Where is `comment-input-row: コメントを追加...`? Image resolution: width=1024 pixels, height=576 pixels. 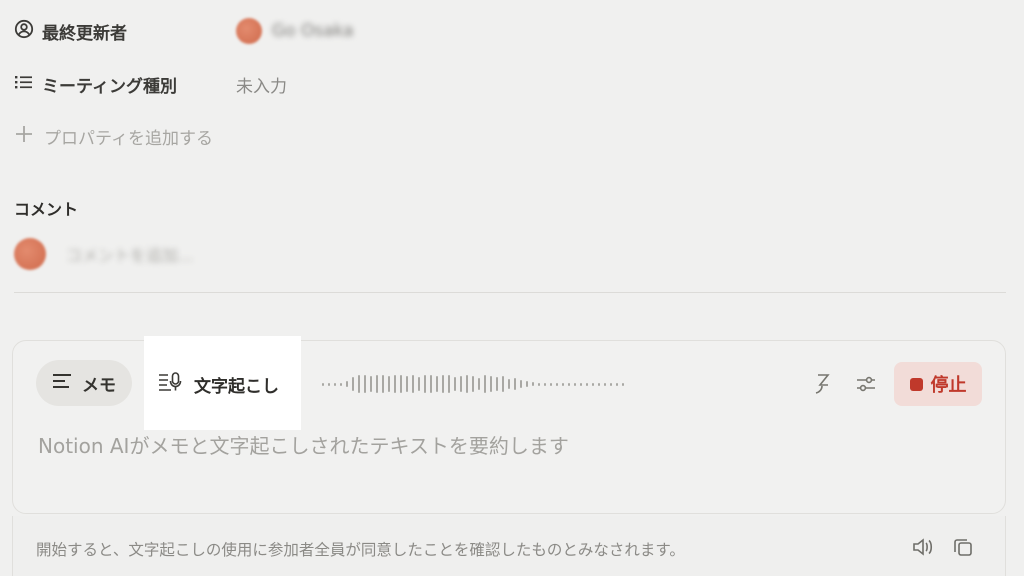
comment-input-row: コメントを追加... is located at coordinates (103, 254).